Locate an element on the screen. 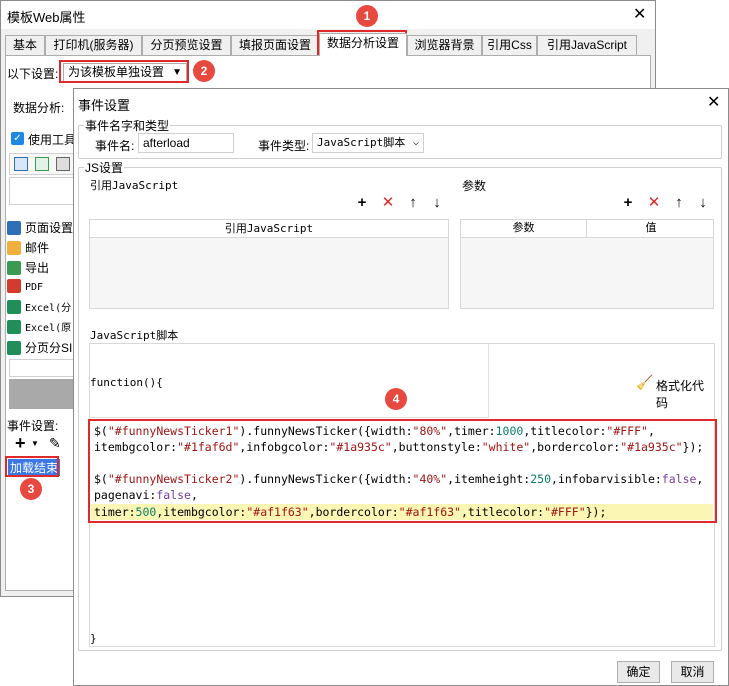 This screenshot has width=729, height=686. step-badge-1: 1 is located at coordinates (367, 16).